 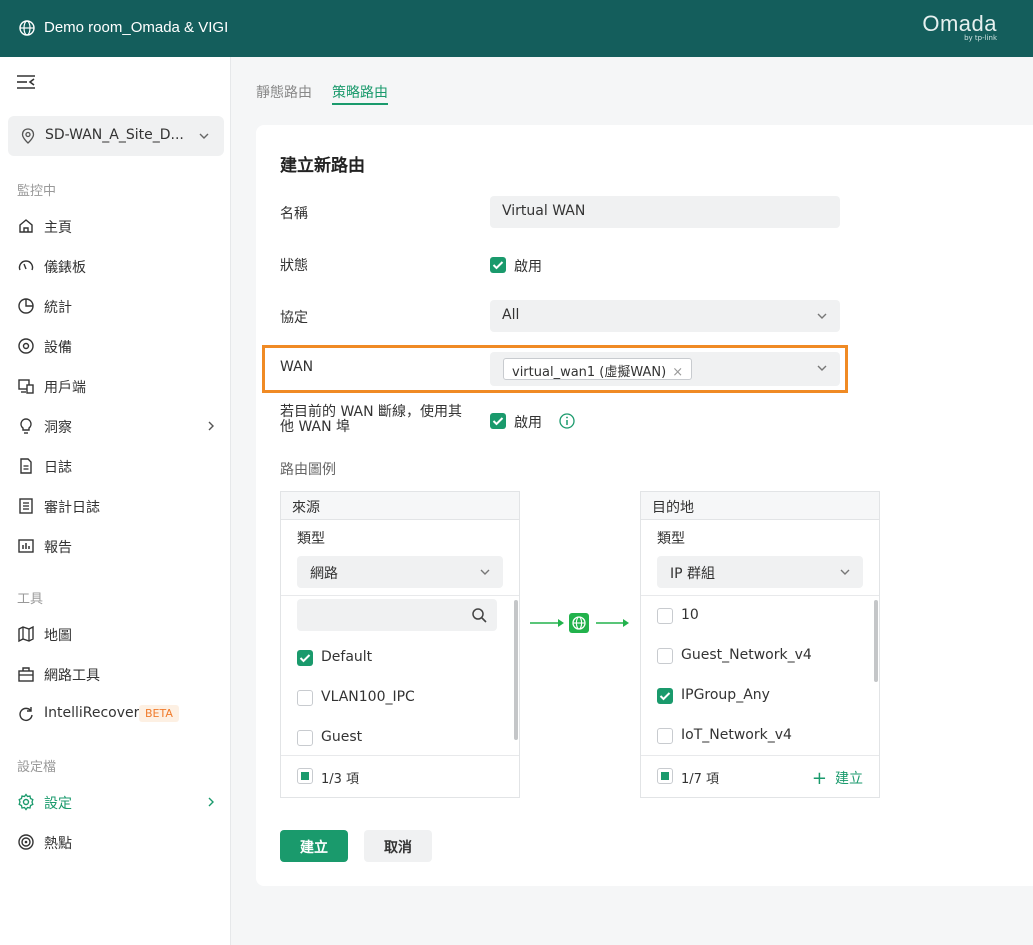 I want to click on name-label: 名稱, so click(x=294, y=214).